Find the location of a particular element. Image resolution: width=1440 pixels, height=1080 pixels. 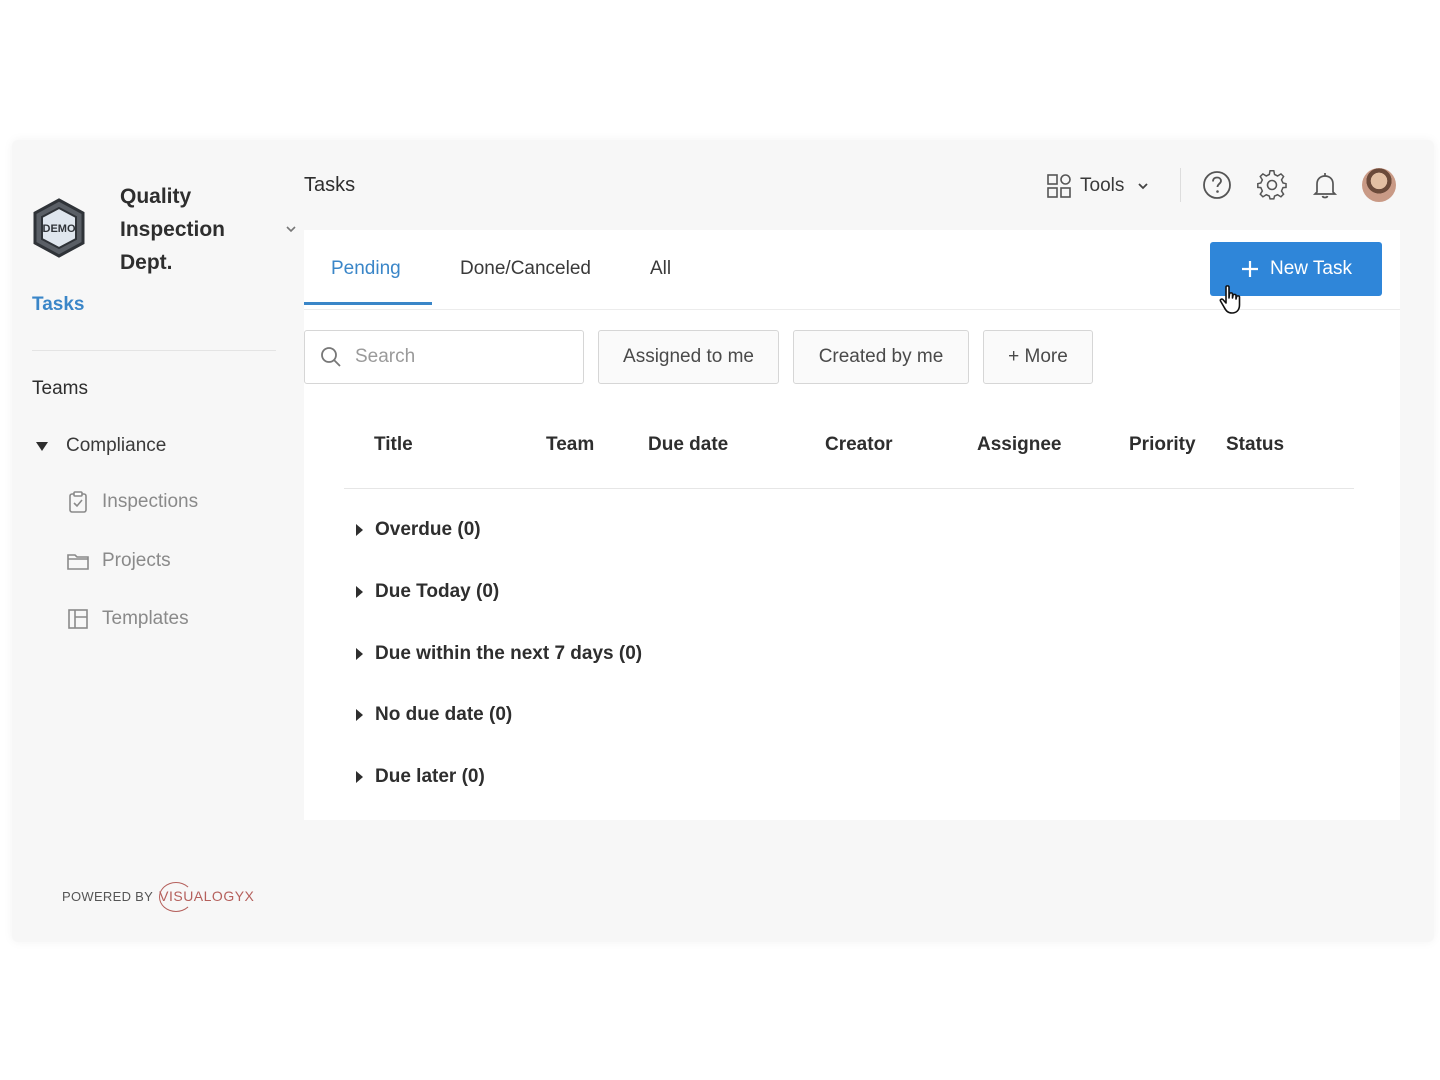

clipboard-check-icon is located at coordinates (78, 502).